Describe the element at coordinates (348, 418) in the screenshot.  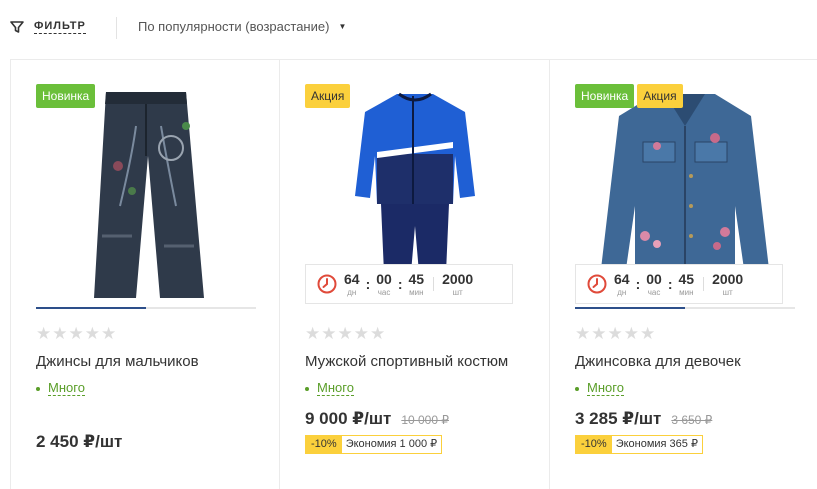
I see `price: 9 000 ₽/шт` at that location.